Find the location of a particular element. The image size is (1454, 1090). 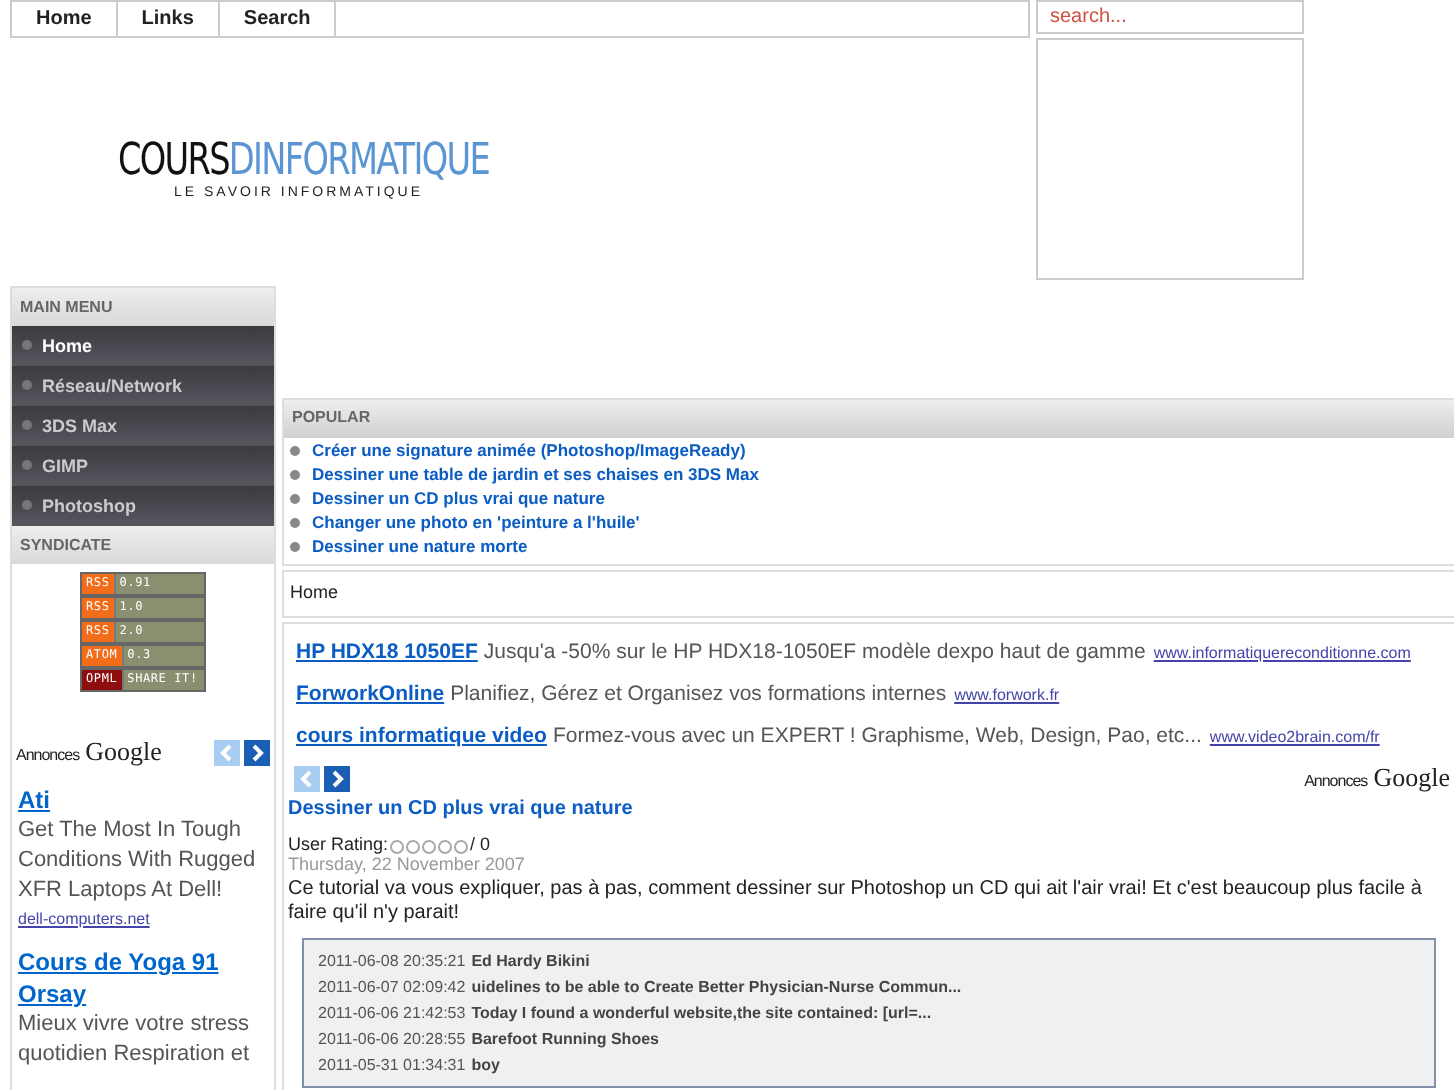

ad-text: Get The Most In Tough Conditions With Rugged XFR Laptops At Dell! is located at coordinates (138, 861).